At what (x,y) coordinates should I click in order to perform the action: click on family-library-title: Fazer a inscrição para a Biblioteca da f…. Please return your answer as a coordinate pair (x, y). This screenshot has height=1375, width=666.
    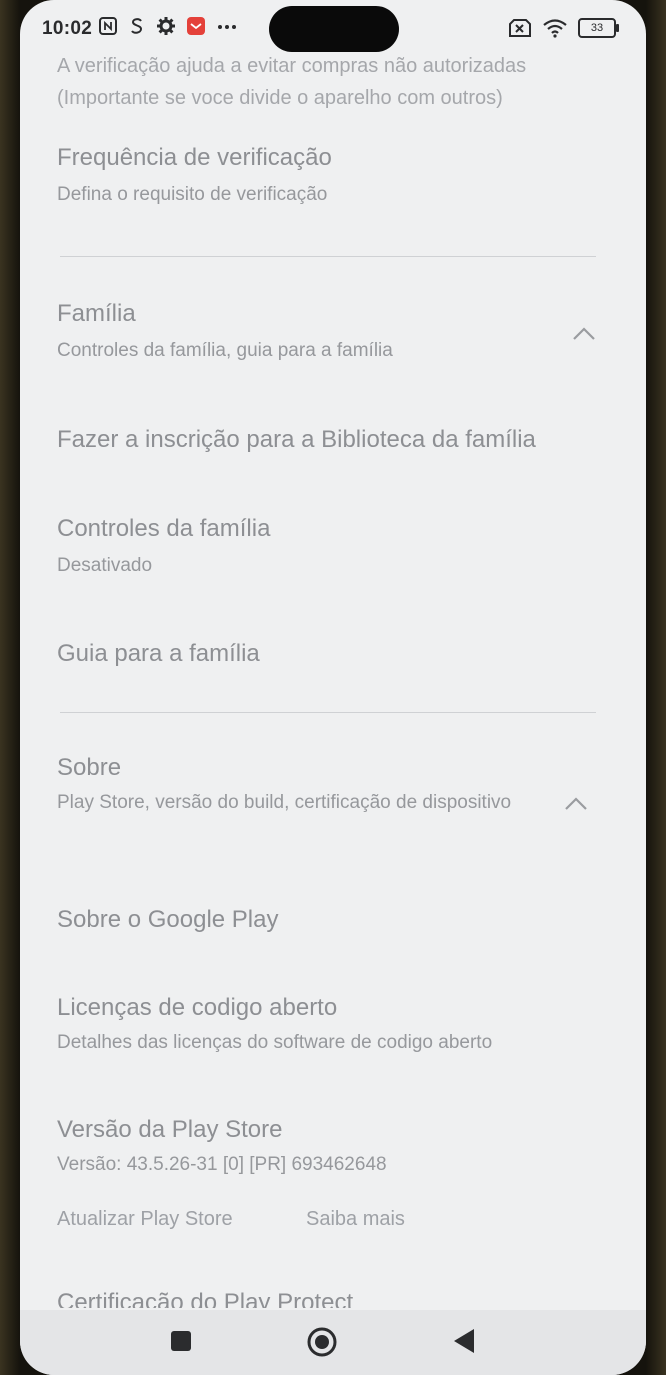
    Looking at the image, I should click on (296, 439).